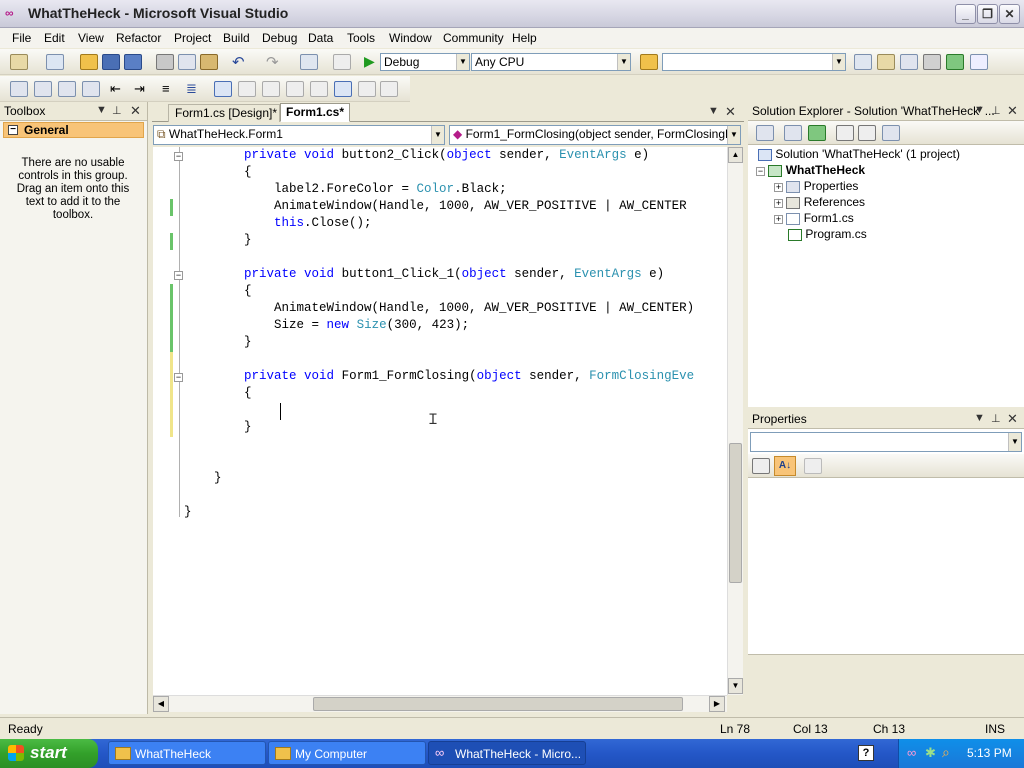  What do you see at coordinates (845, 133) in the screenshot?
I see `view-code-icon` at bounding box center [845, 133].